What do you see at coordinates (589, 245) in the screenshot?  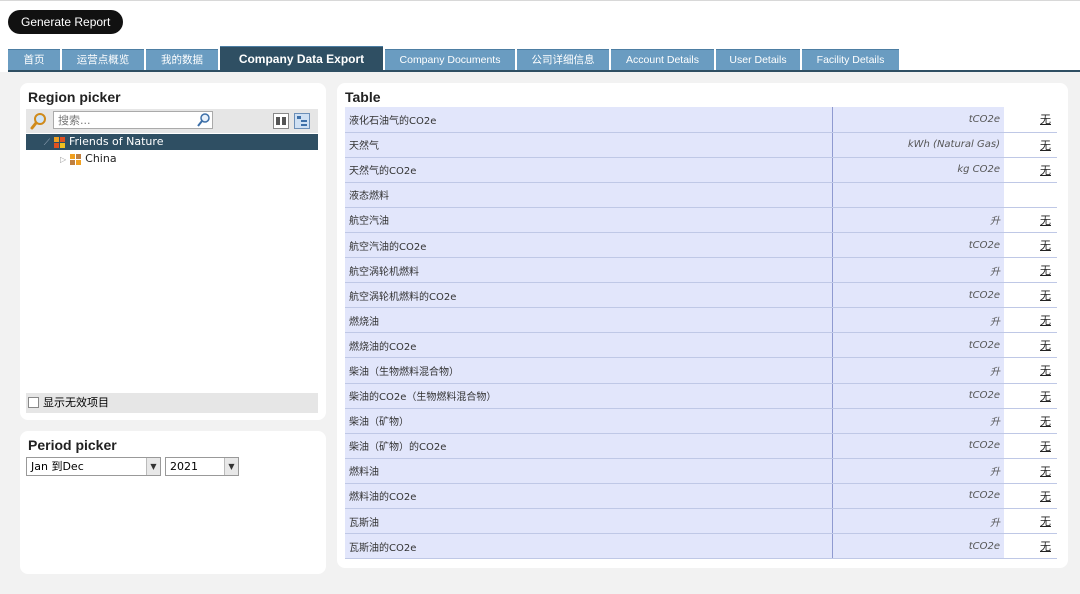 I see `row-name-cell: 航空汽油的CO2e` at bounding box center [589, 245].